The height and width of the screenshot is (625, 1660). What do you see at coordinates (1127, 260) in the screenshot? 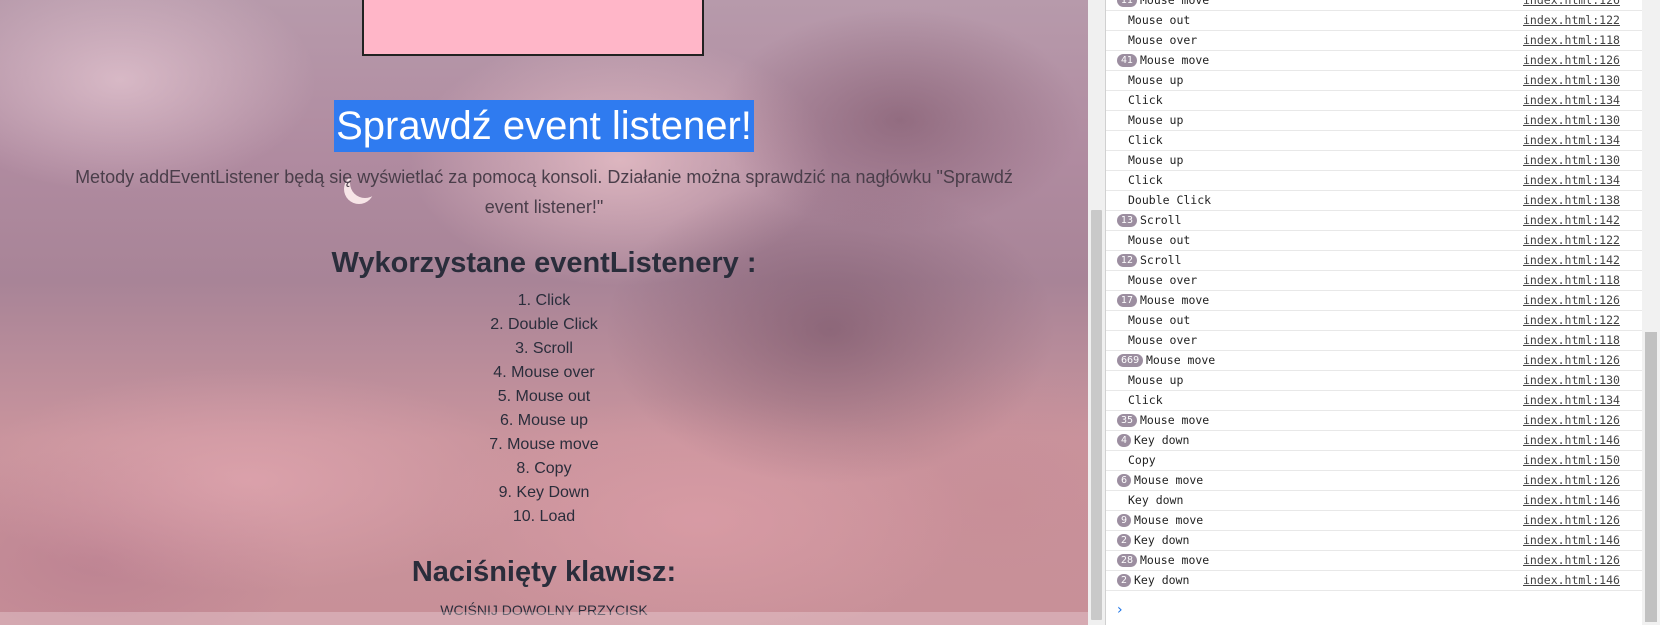
I see `repeat-count-badge: 12` at bounding box center [1127, 260].